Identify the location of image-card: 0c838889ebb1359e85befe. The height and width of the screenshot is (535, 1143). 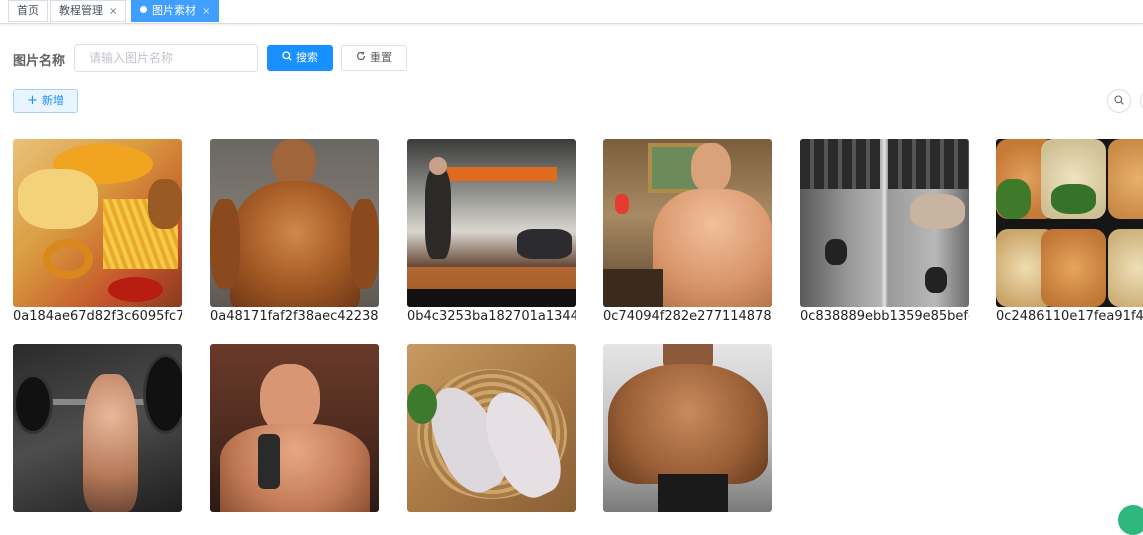
(884, 232).